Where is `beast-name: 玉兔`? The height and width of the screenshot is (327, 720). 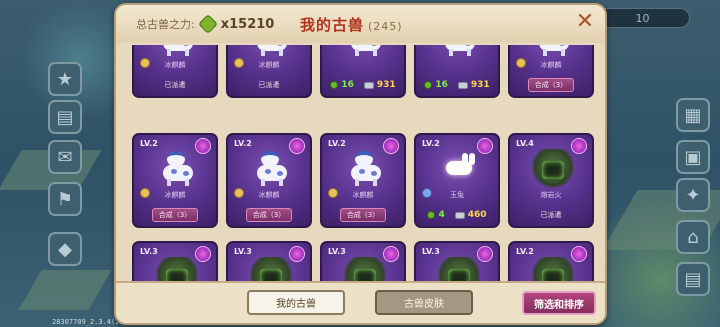 beast-name: 玉兔 is located at coordinates (457, 195).